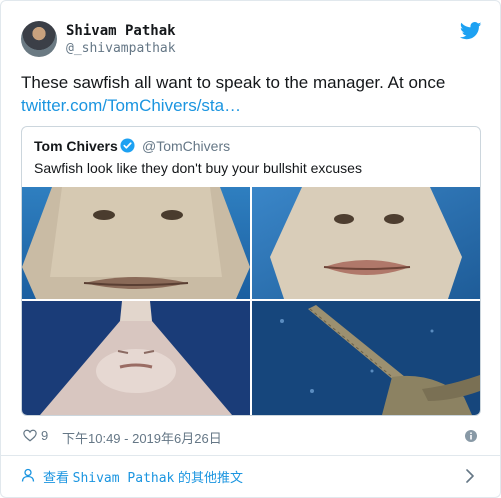 The image size is (501, 498). What do you see at coordinates (208, 477) in the screenshot?
I see `footer-suffix: 的其他推文` at bounding box center [208, 477].